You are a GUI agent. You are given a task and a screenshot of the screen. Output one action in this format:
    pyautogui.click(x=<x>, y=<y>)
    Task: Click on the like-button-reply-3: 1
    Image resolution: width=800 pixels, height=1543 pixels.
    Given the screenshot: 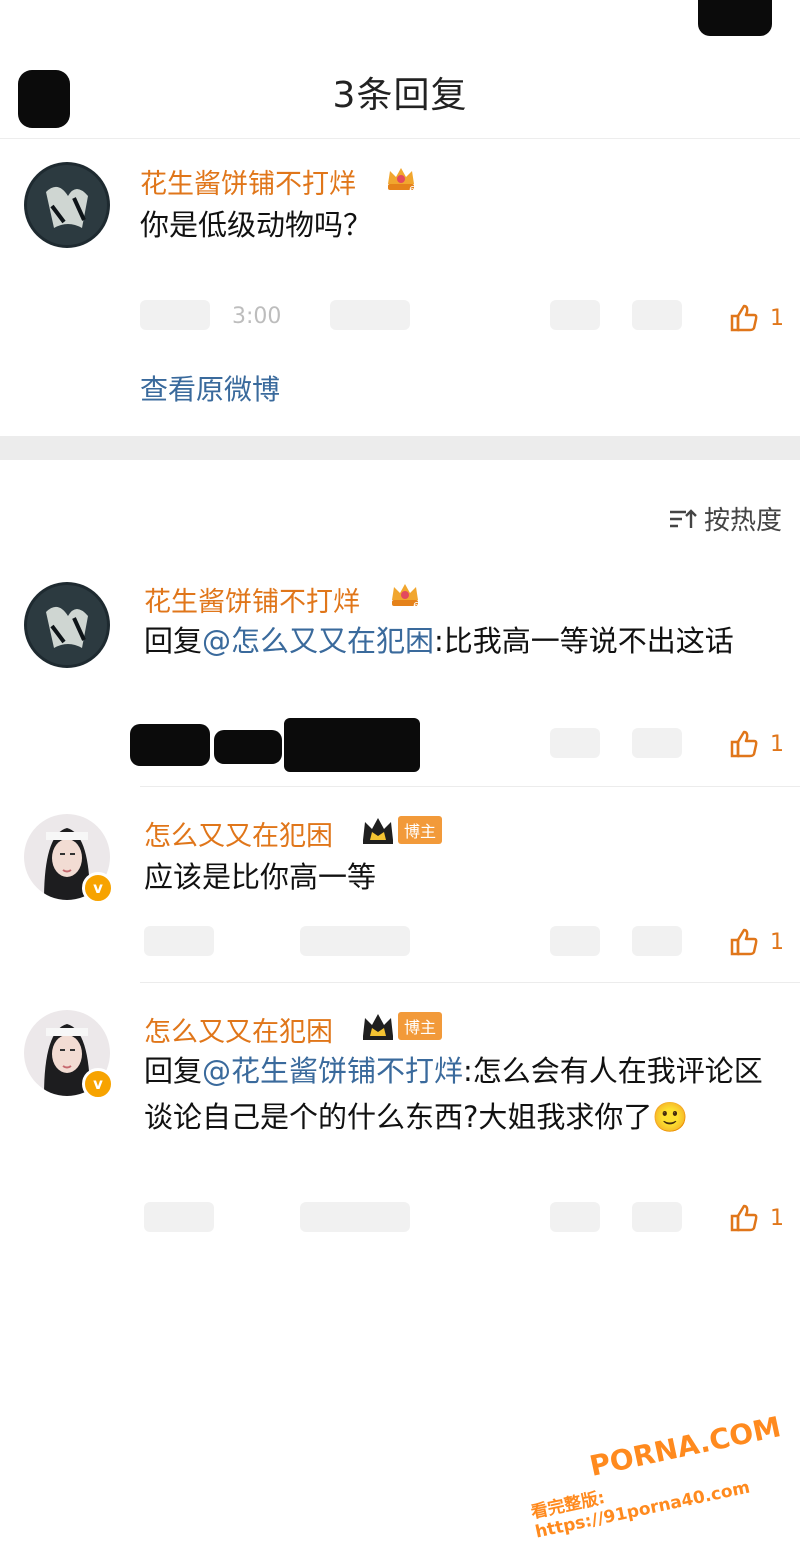 What is the action you would take?
    pyautogui.click(x=756, y=1218)
    